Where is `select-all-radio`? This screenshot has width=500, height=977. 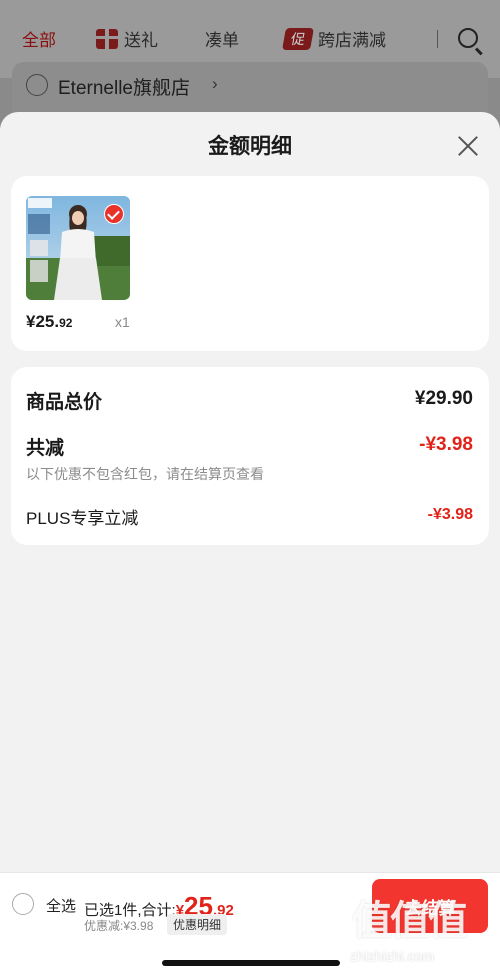
select-all-radio is located at coordinates (23, 904).